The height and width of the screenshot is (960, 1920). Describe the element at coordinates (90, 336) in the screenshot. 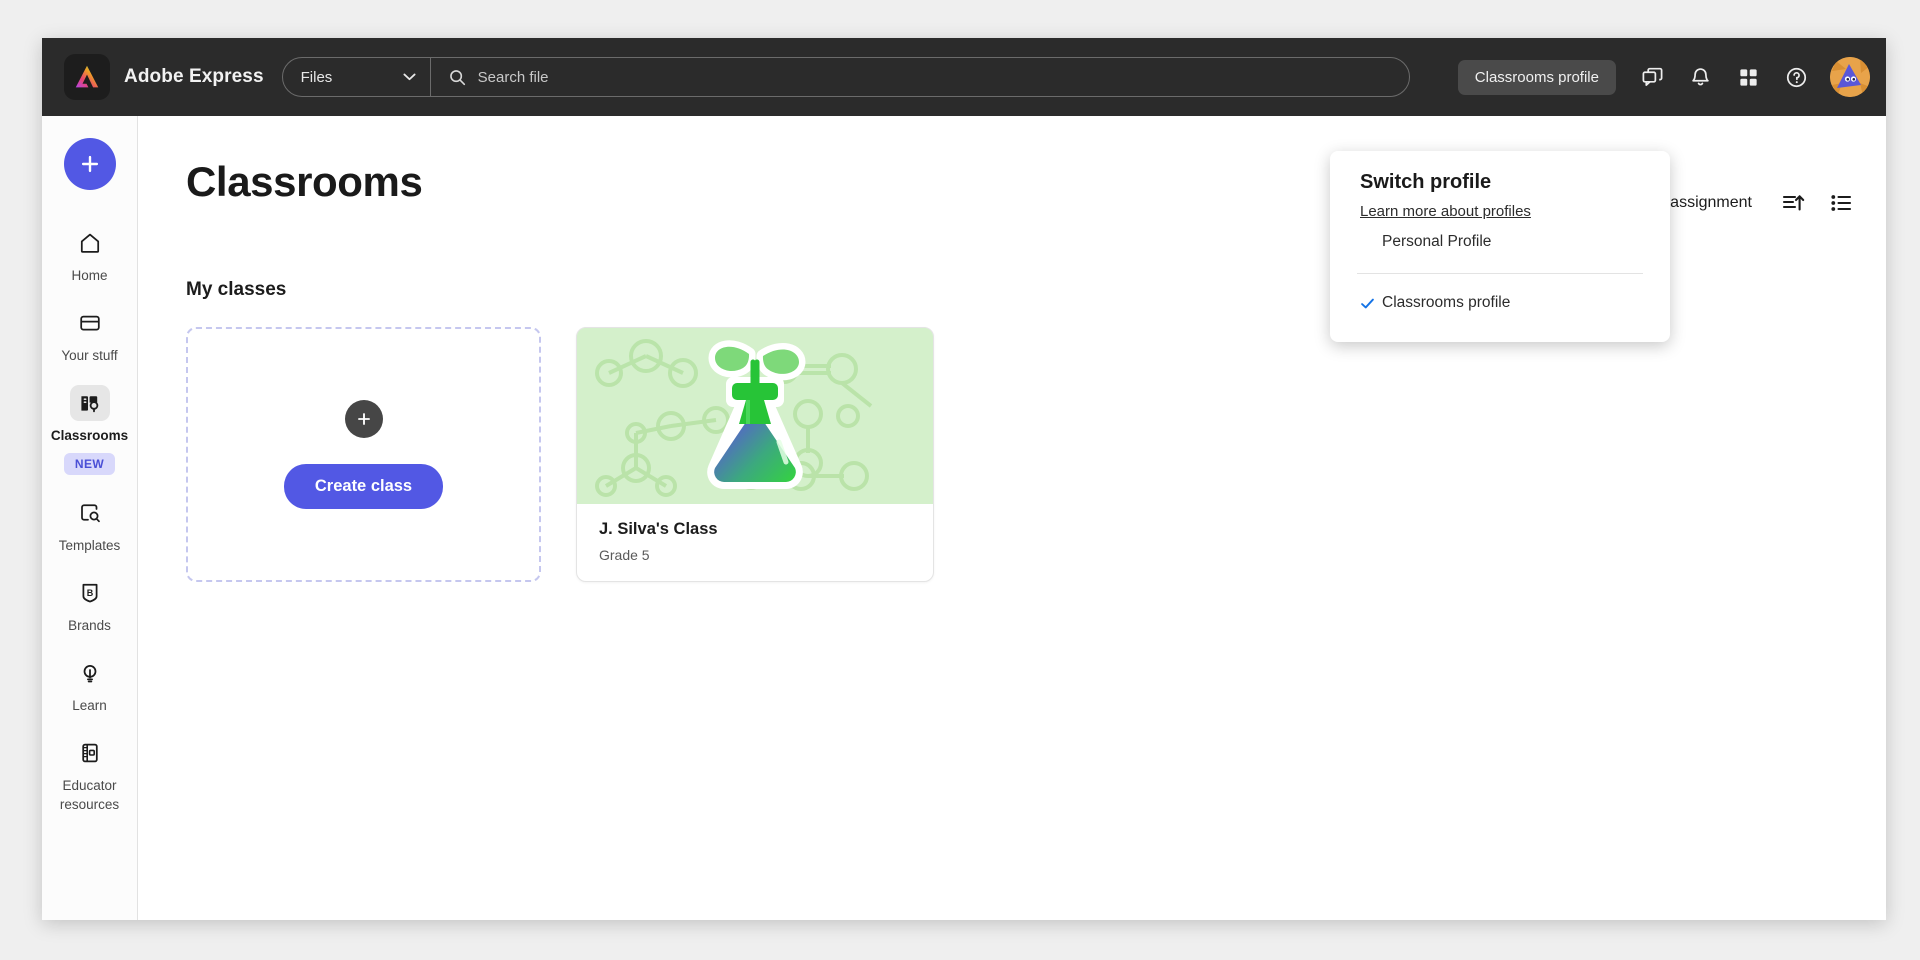

I see `sidebar-item-your-stuff: Your stuff` at that location.